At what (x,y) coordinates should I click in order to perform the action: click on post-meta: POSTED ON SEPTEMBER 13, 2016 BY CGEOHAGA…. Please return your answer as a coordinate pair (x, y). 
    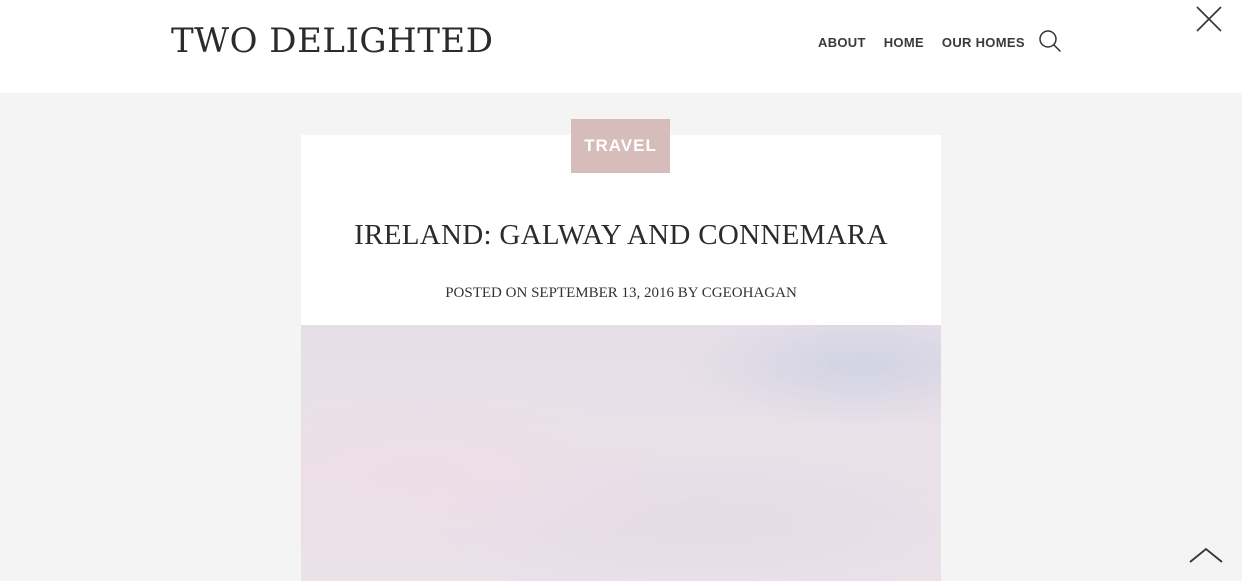
    Looking at the image, I should click on (621, 293).